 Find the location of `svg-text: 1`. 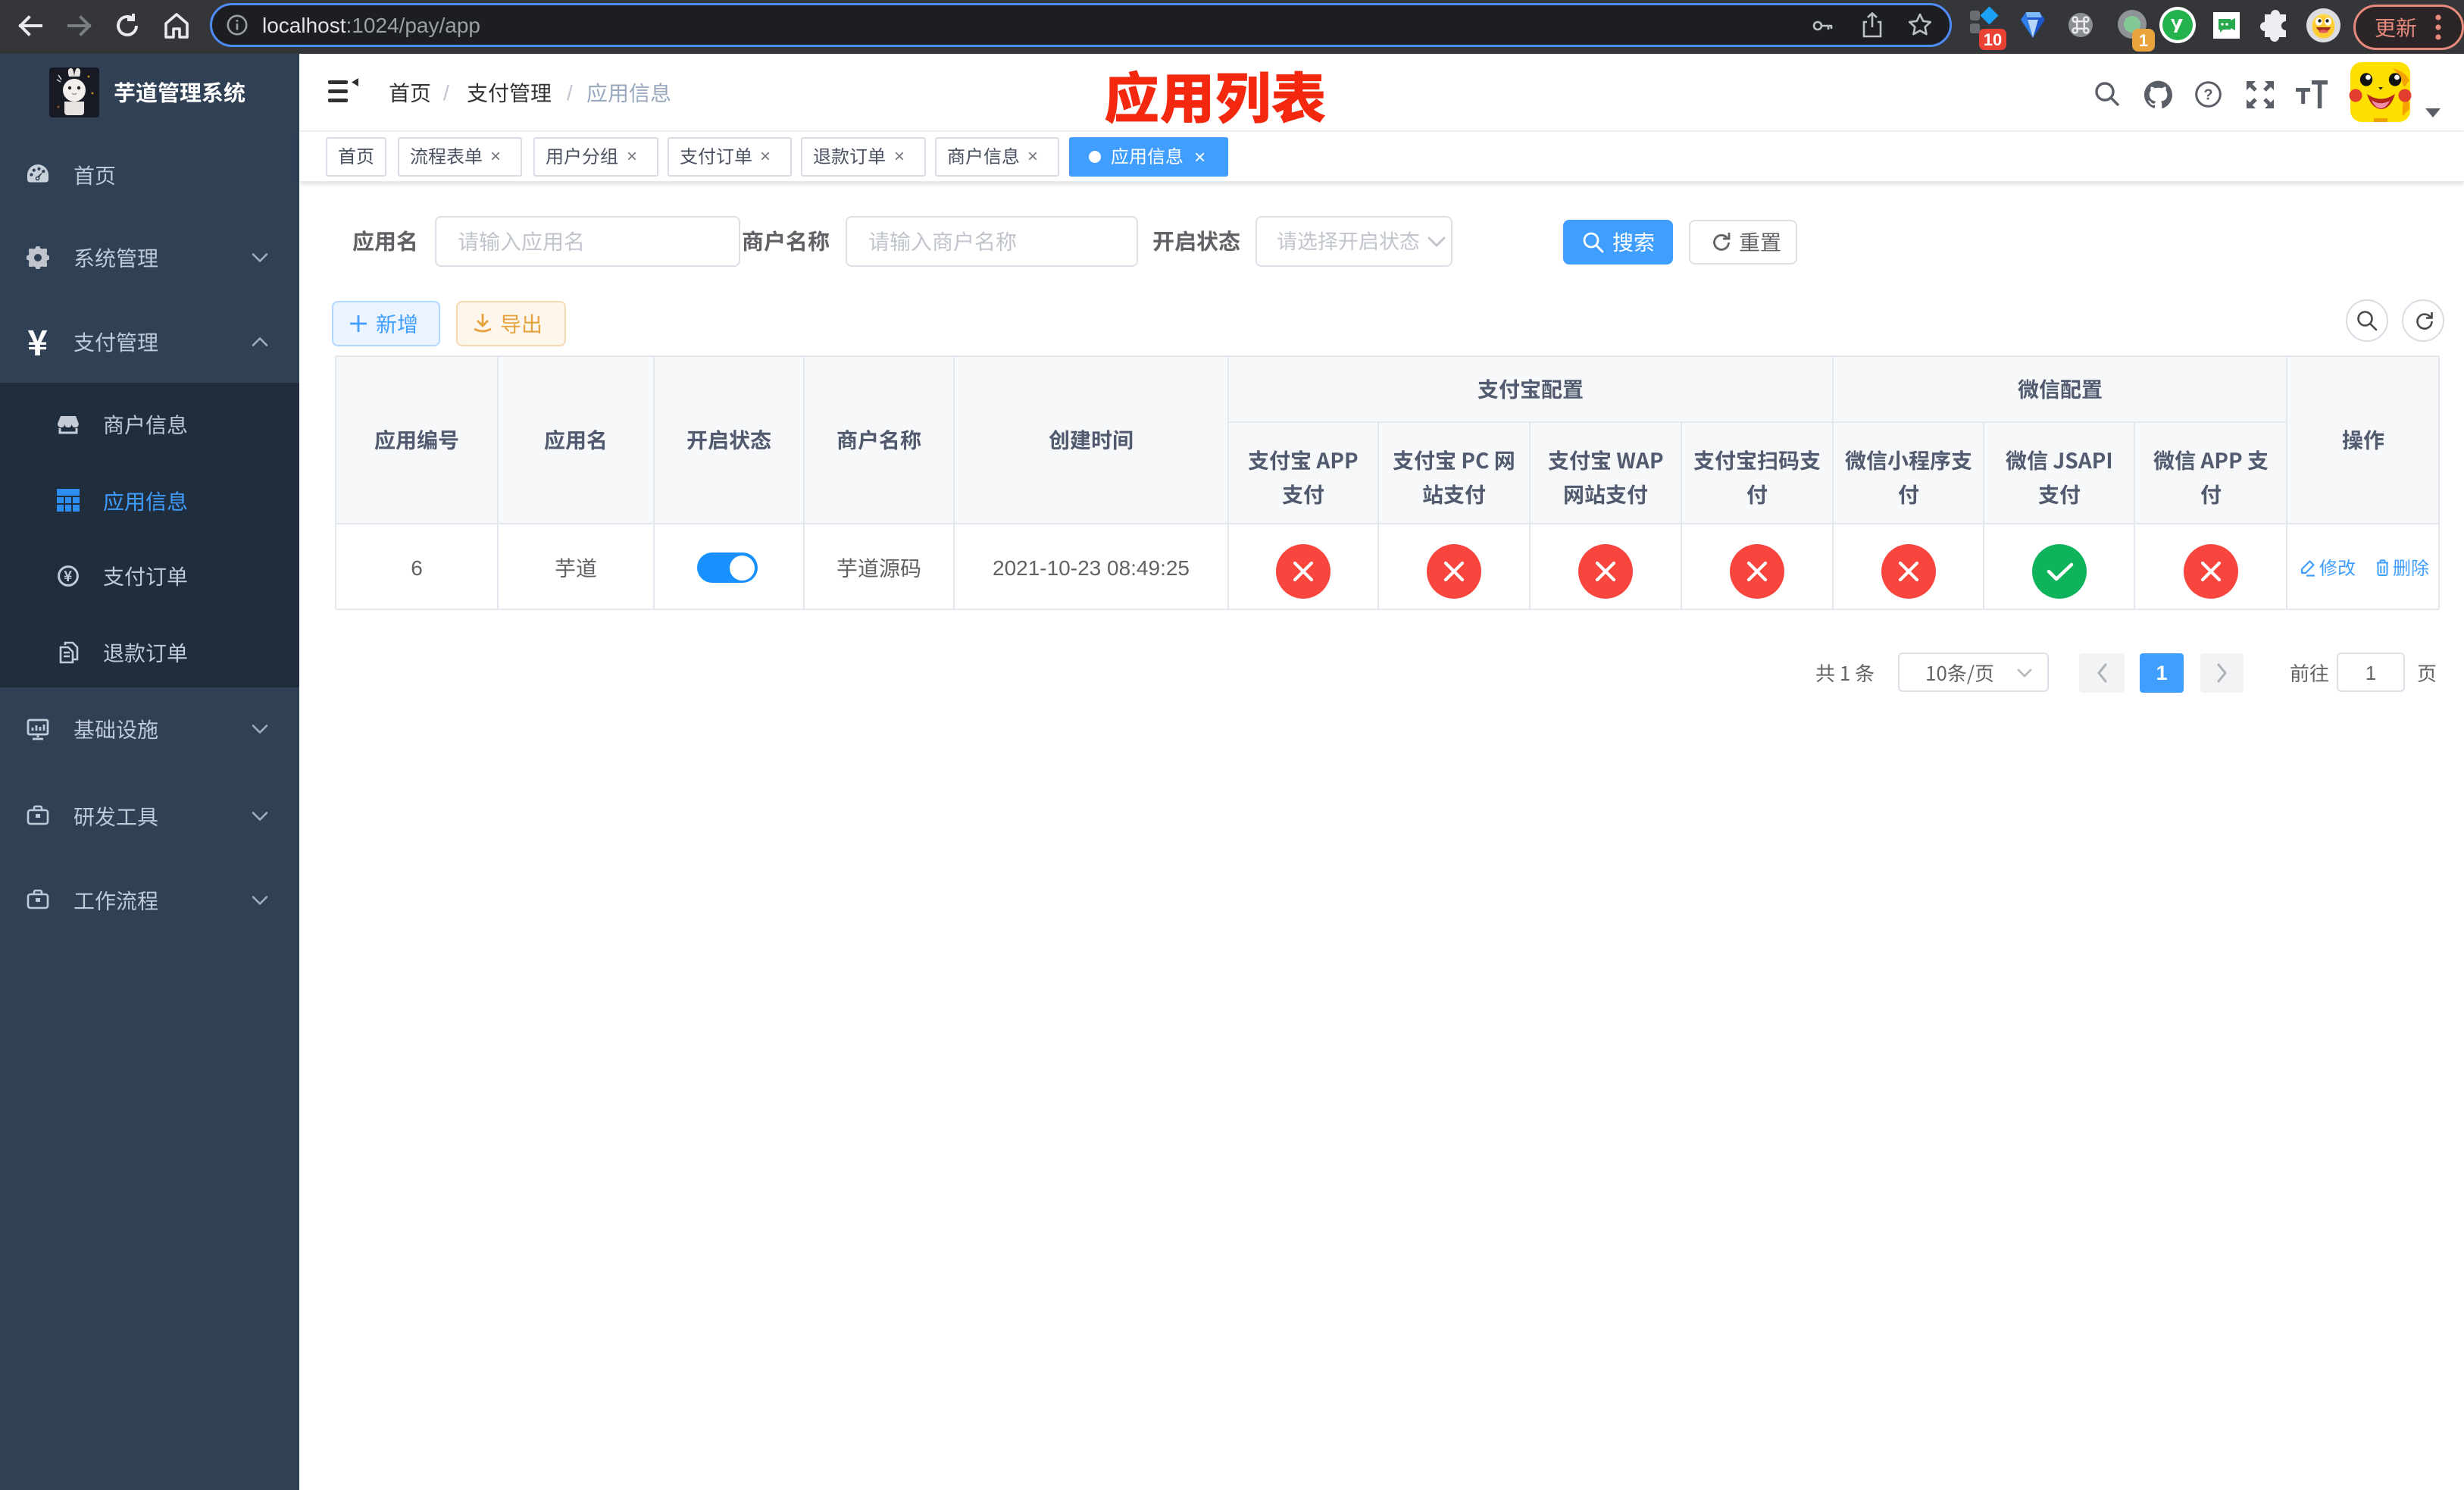

svg-text: 1 is located at coordinates (2143, 40).